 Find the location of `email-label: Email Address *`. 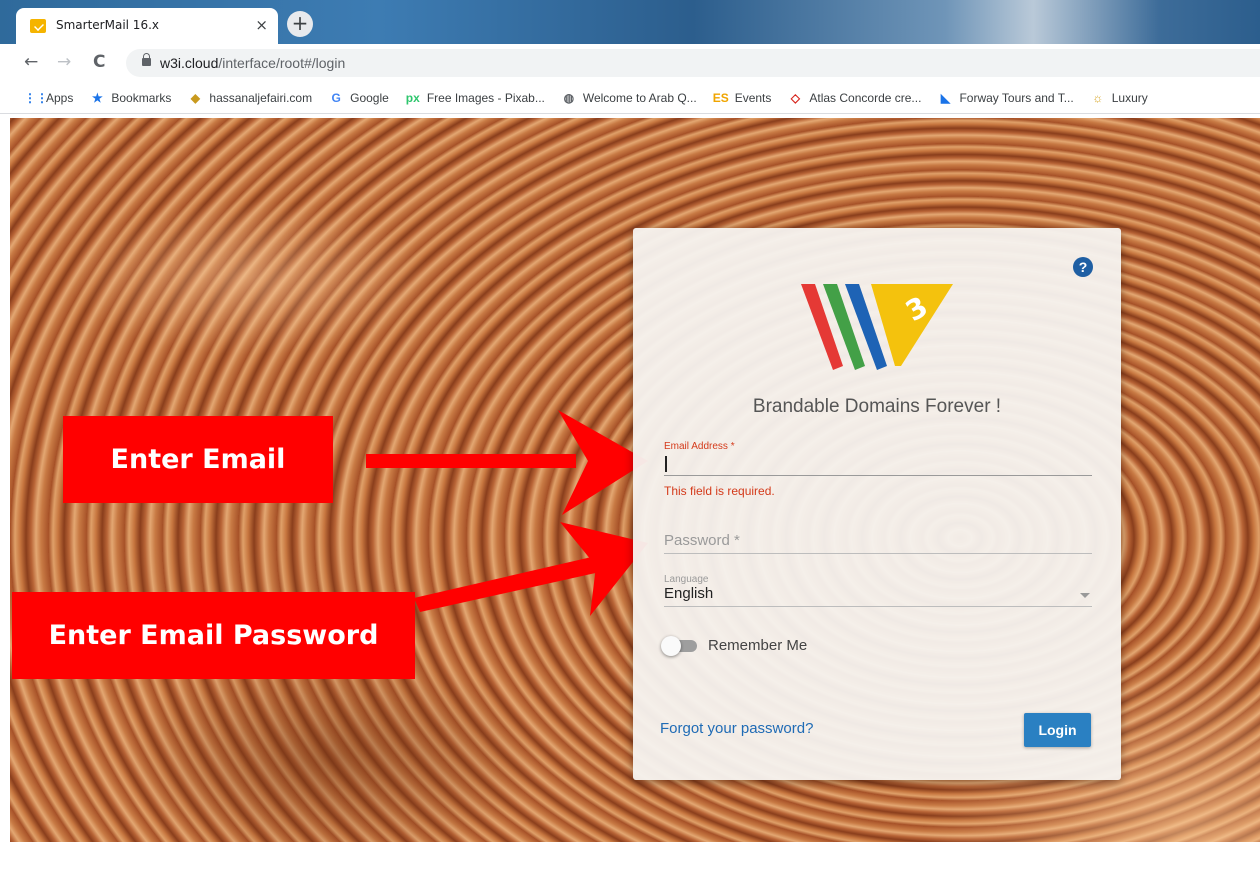

email-label: Email Address * is located at coordinates (699, 446).